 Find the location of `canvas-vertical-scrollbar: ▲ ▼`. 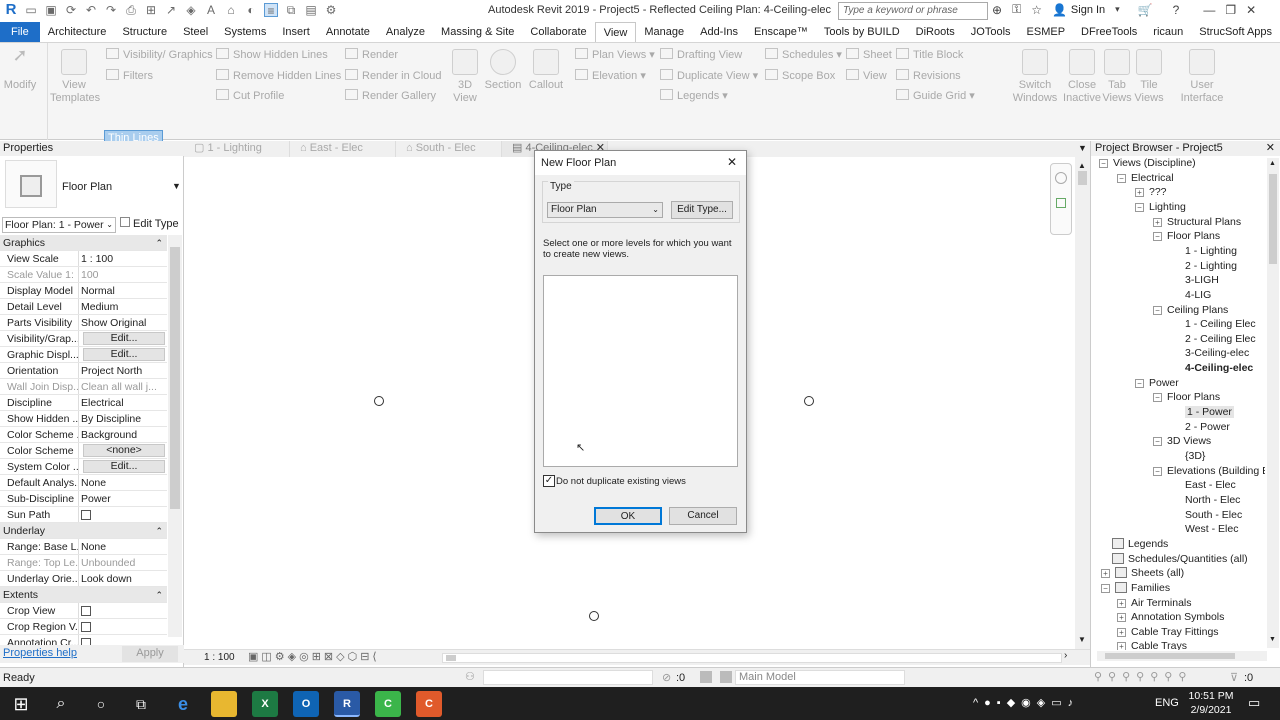

canvas-vertical-scrollbar: ▲ ▼ is located at coordinates (1082, 403).